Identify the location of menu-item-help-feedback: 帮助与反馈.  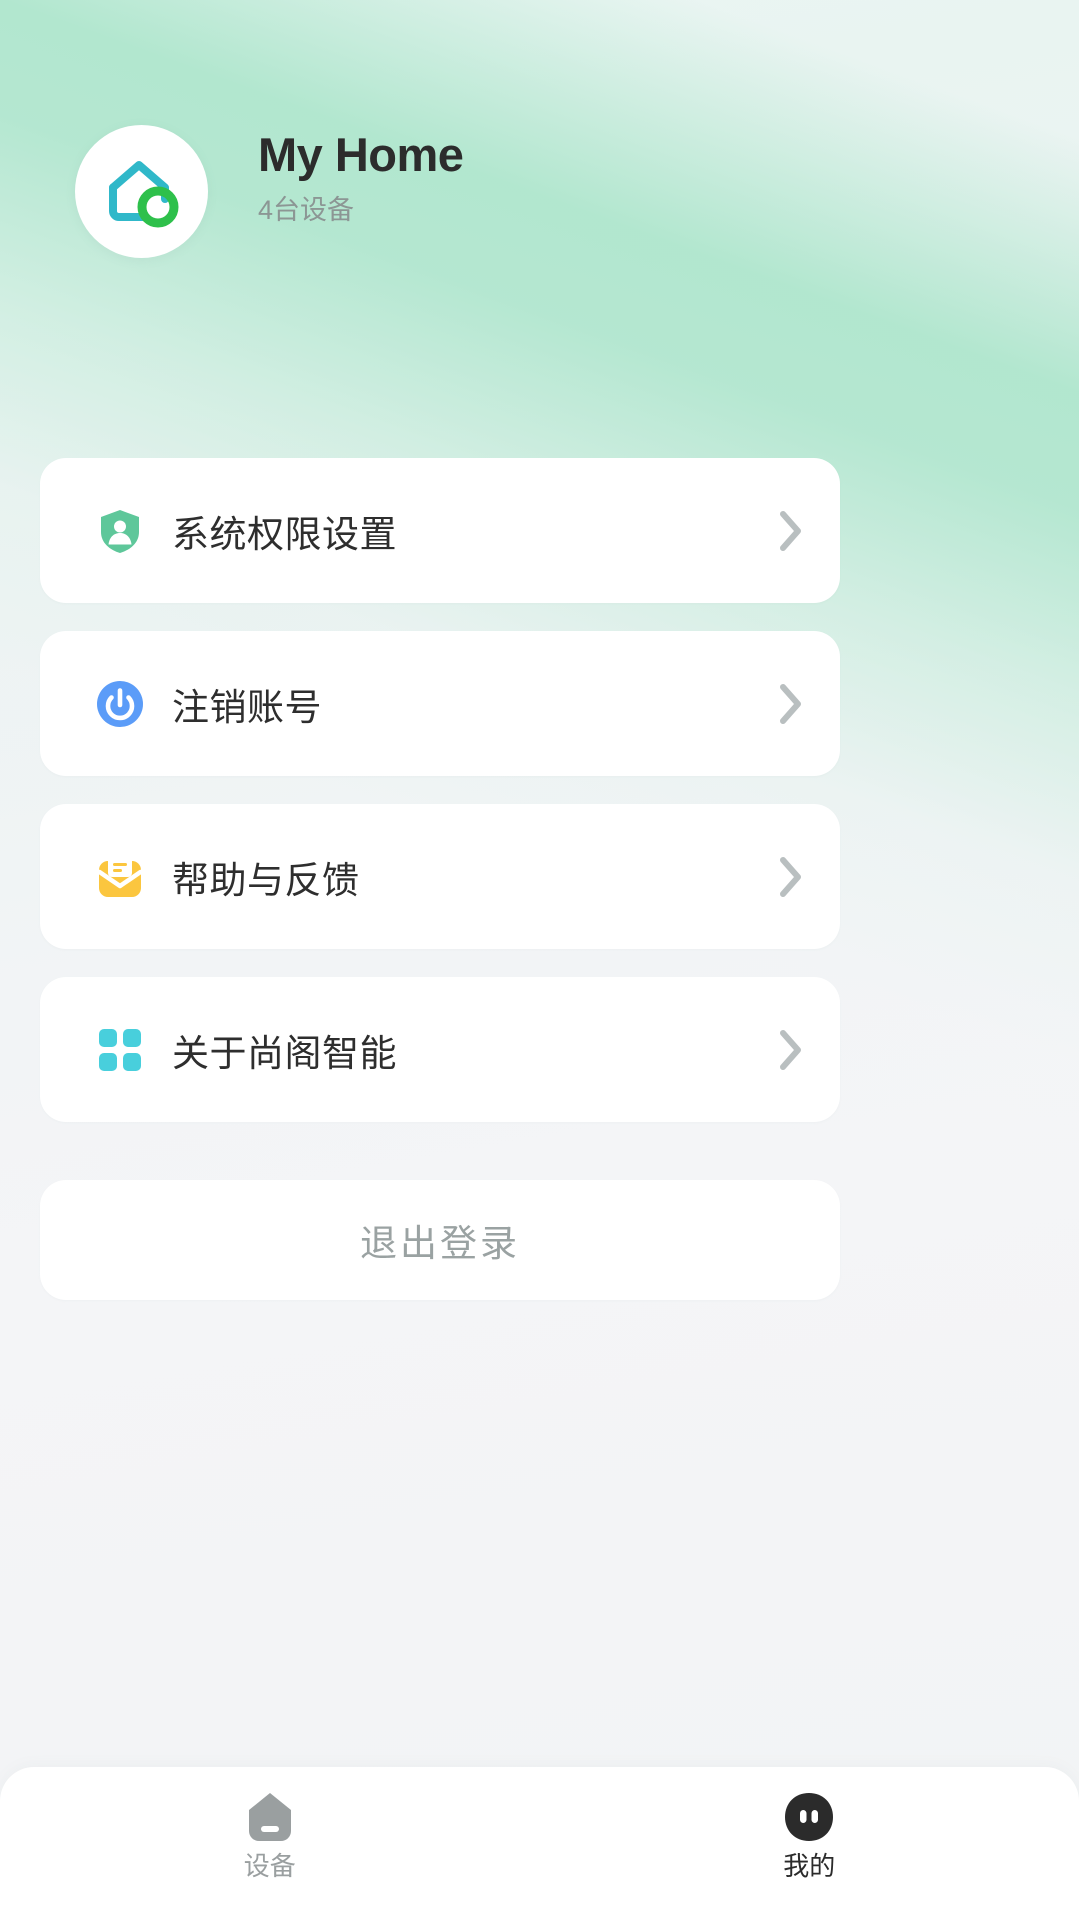
(440, 876).